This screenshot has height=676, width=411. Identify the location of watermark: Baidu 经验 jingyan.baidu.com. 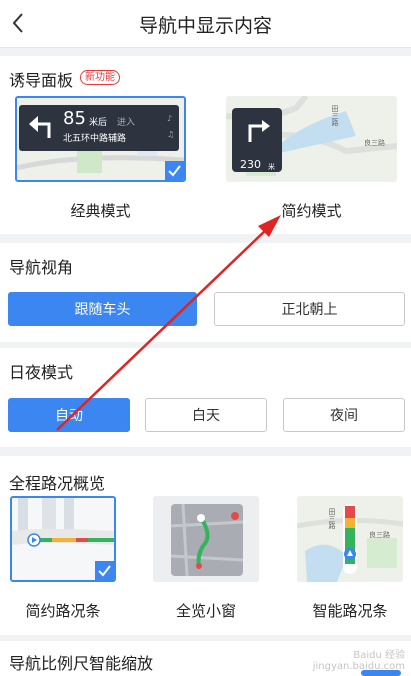
(359, 659).